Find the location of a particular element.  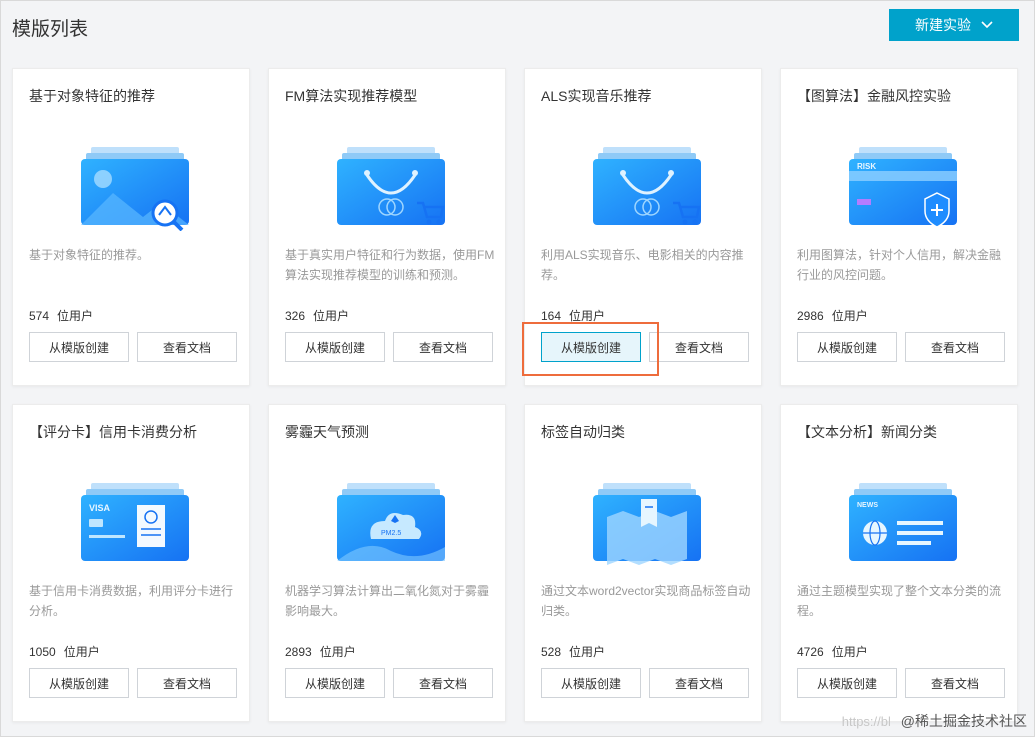

card-description: 基于信用卡消费数据，利用评分卡进行分析。 is located at coordinates (131, 601).